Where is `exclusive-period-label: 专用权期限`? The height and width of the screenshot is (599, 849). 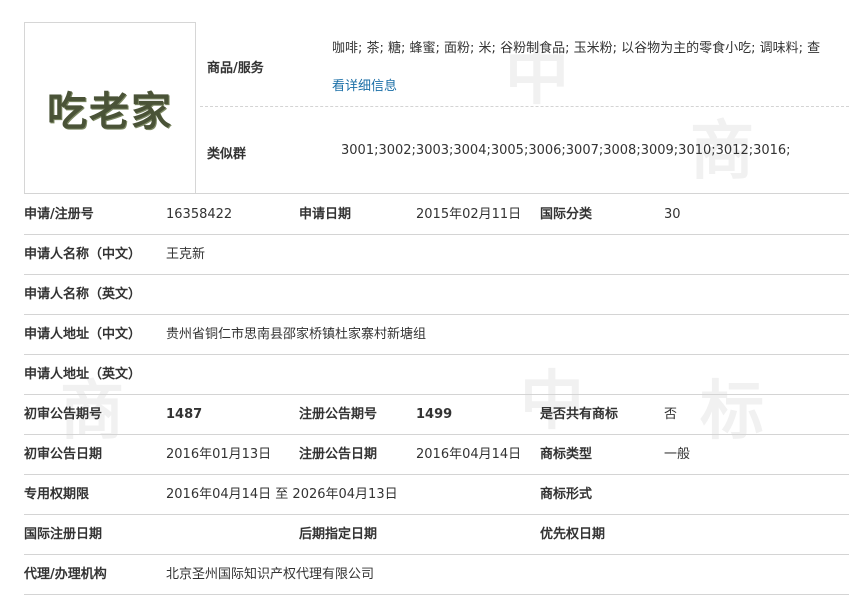
exclusive-period-label: 专用权期限 is located at coordinates (57, 494).